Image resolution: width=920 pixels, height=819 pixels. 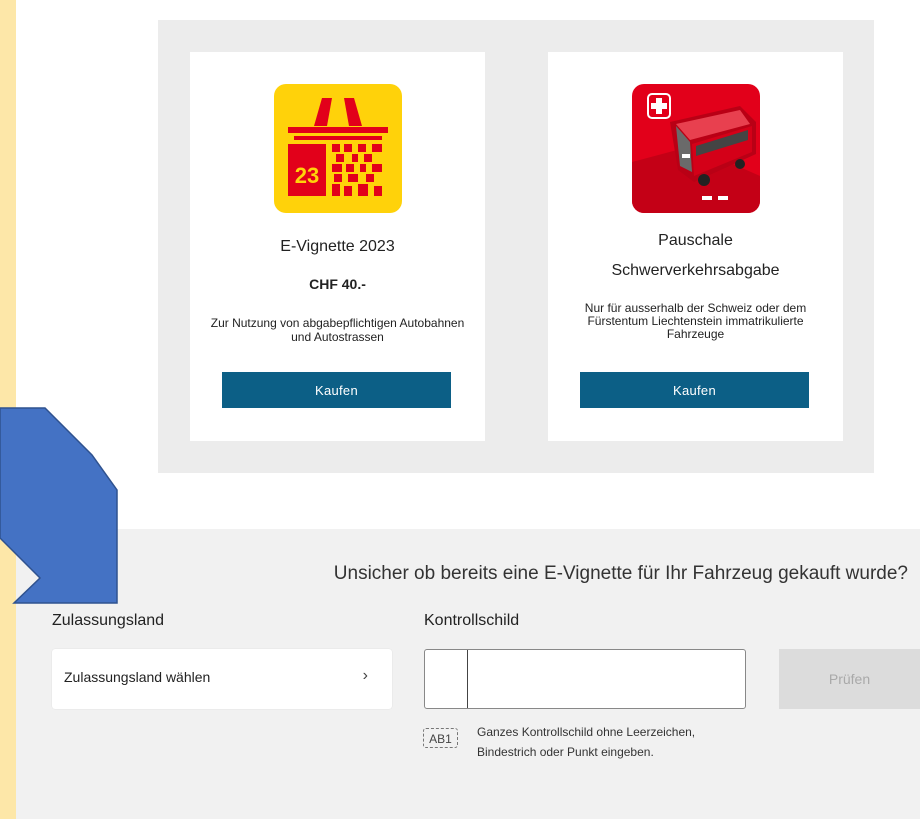 What do you see at coordinates (365, 675) in the screenshot?
I see `chevron-right-icon: ›` at bounding box center [365, 675].